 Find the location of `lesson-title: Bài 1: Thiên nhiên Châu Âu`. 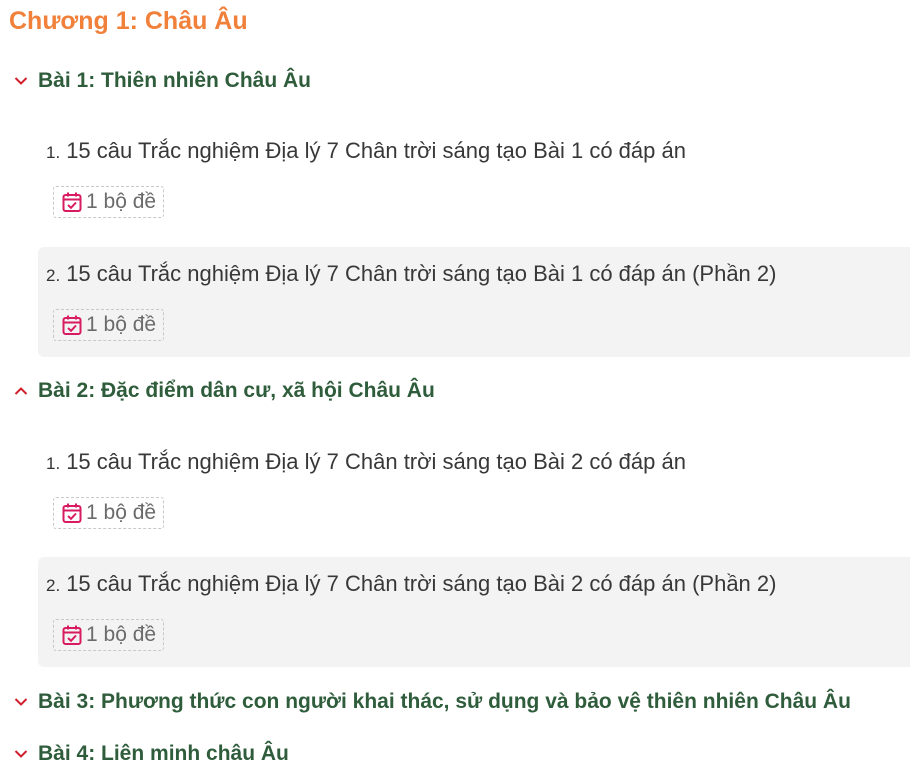

lesson-title: Bài 1: Thiên nhiên Châu Âu is located at coordinates (175, 80).